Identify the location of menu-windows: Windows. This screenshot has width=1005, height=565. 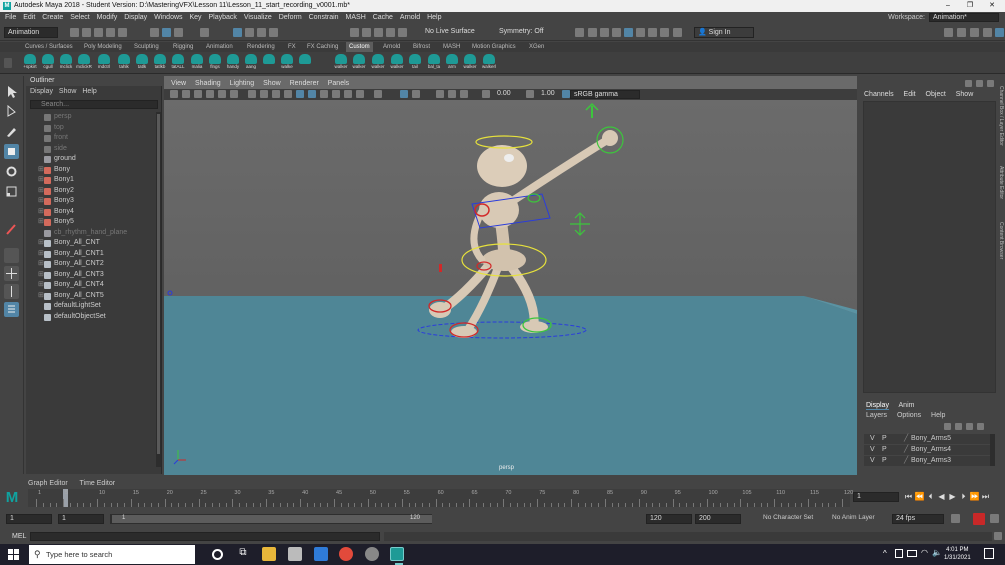
(168, 18).